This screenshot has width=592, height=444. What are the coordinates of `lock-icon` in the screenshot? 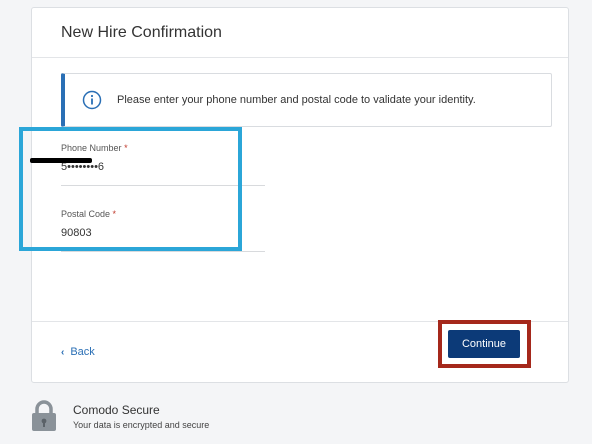 It's located at (44, 415).